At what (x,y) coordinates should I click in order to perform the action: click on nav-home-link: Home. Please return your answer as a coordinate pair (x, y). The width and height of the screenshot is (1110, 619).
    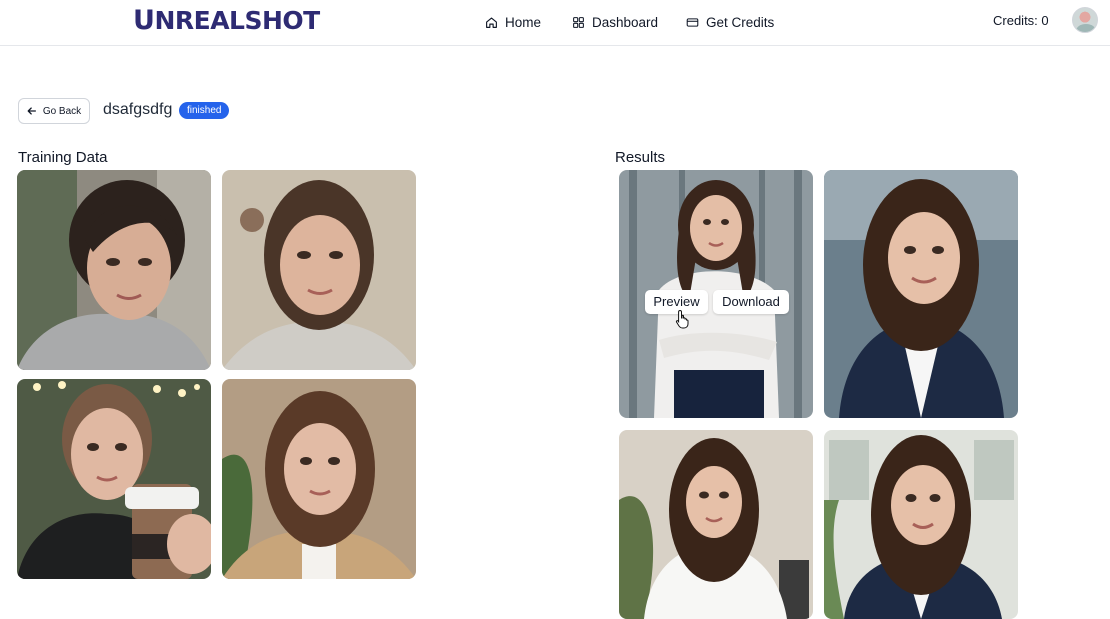
    Looking at the image, I should click on (513, 22).